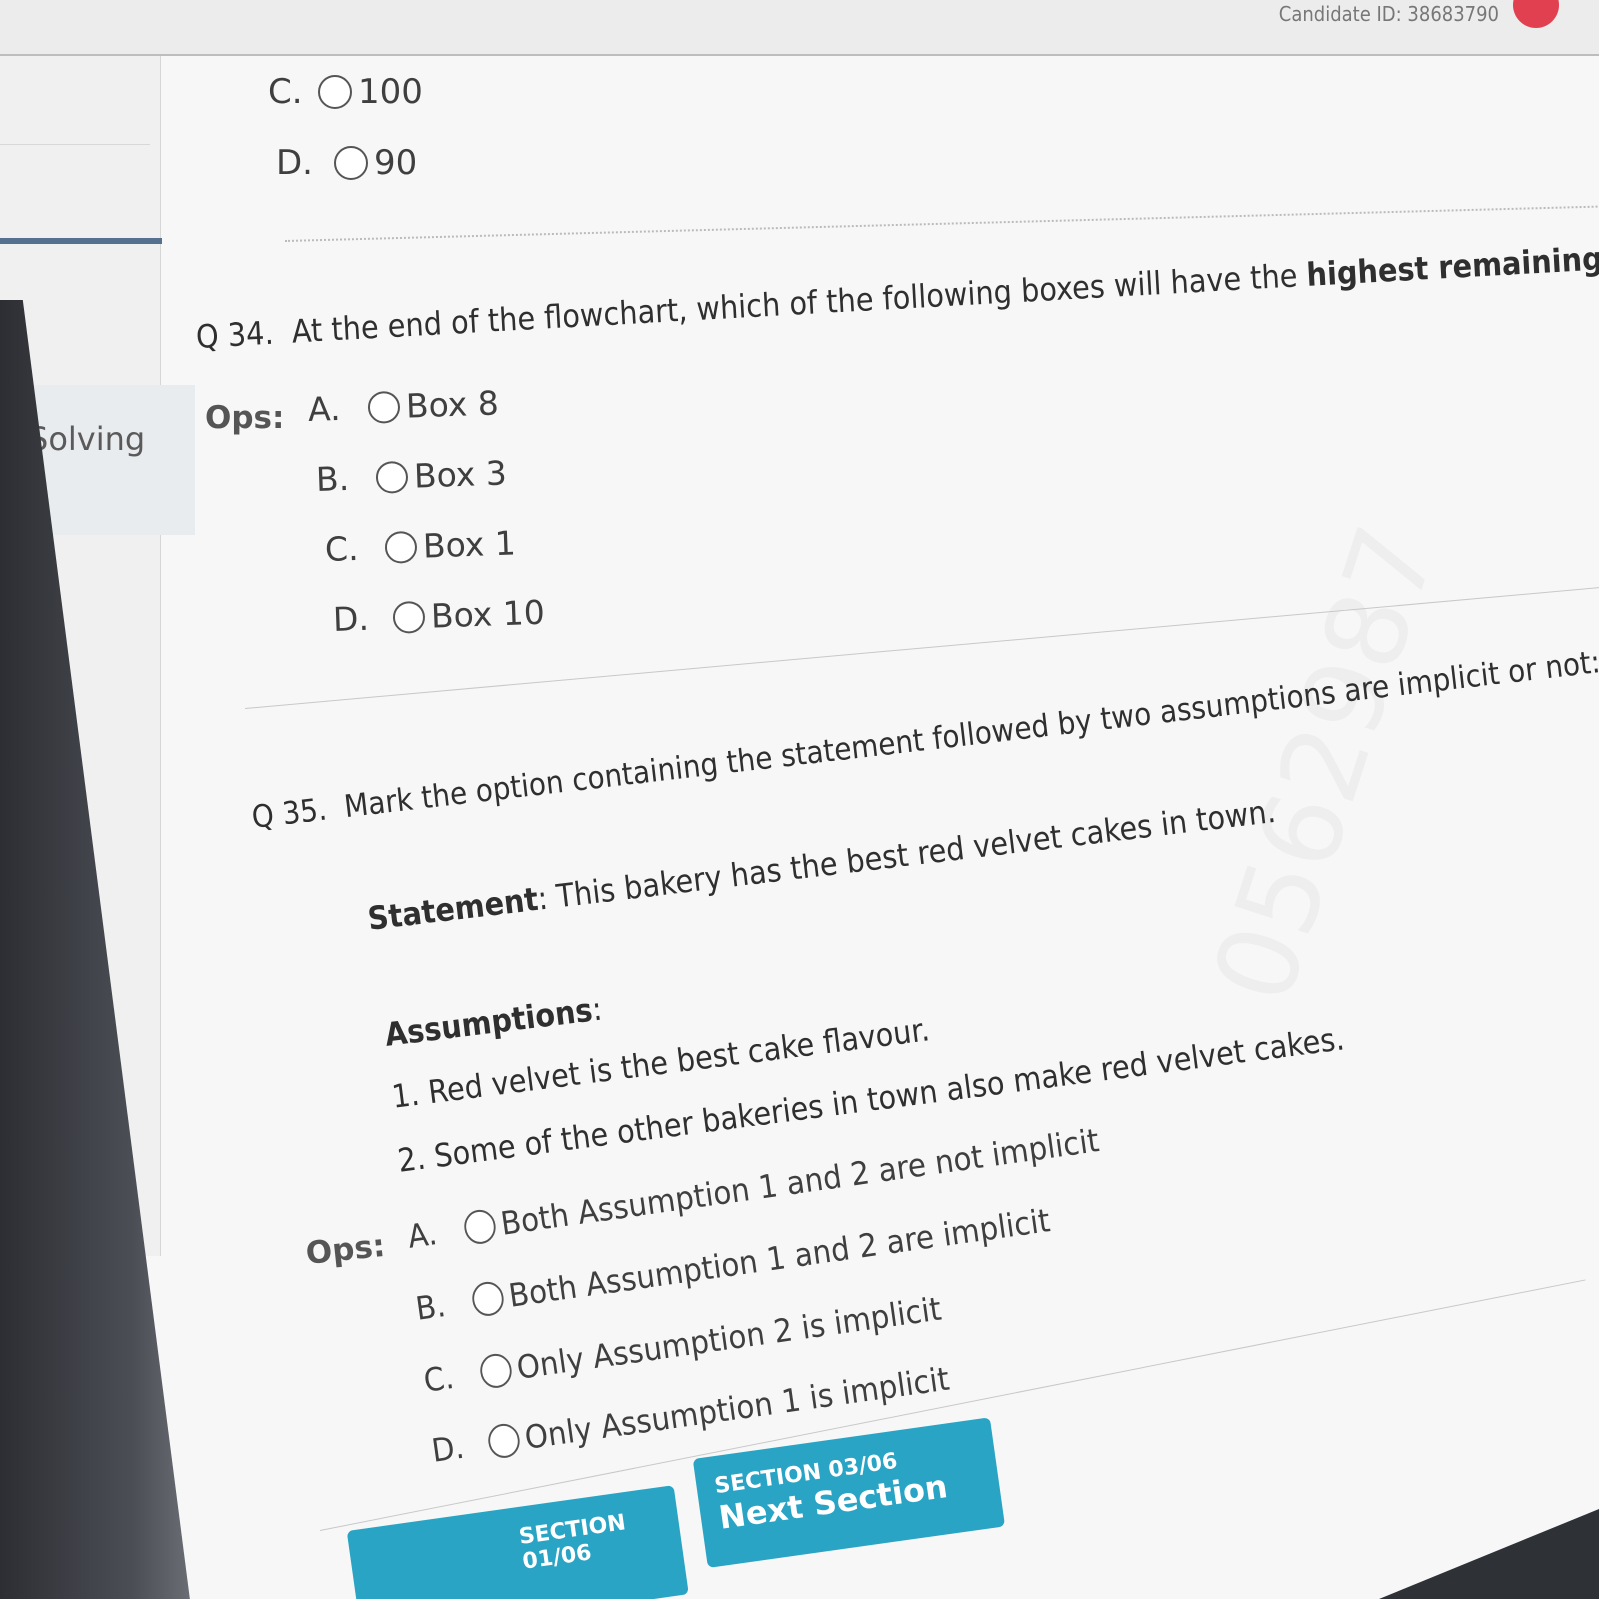 This screenshot has width=1599, height=1599. Describe the element at coordinates (403, 406) in the screenshot. I see `q34-option-a: A. Box 8` at that location.